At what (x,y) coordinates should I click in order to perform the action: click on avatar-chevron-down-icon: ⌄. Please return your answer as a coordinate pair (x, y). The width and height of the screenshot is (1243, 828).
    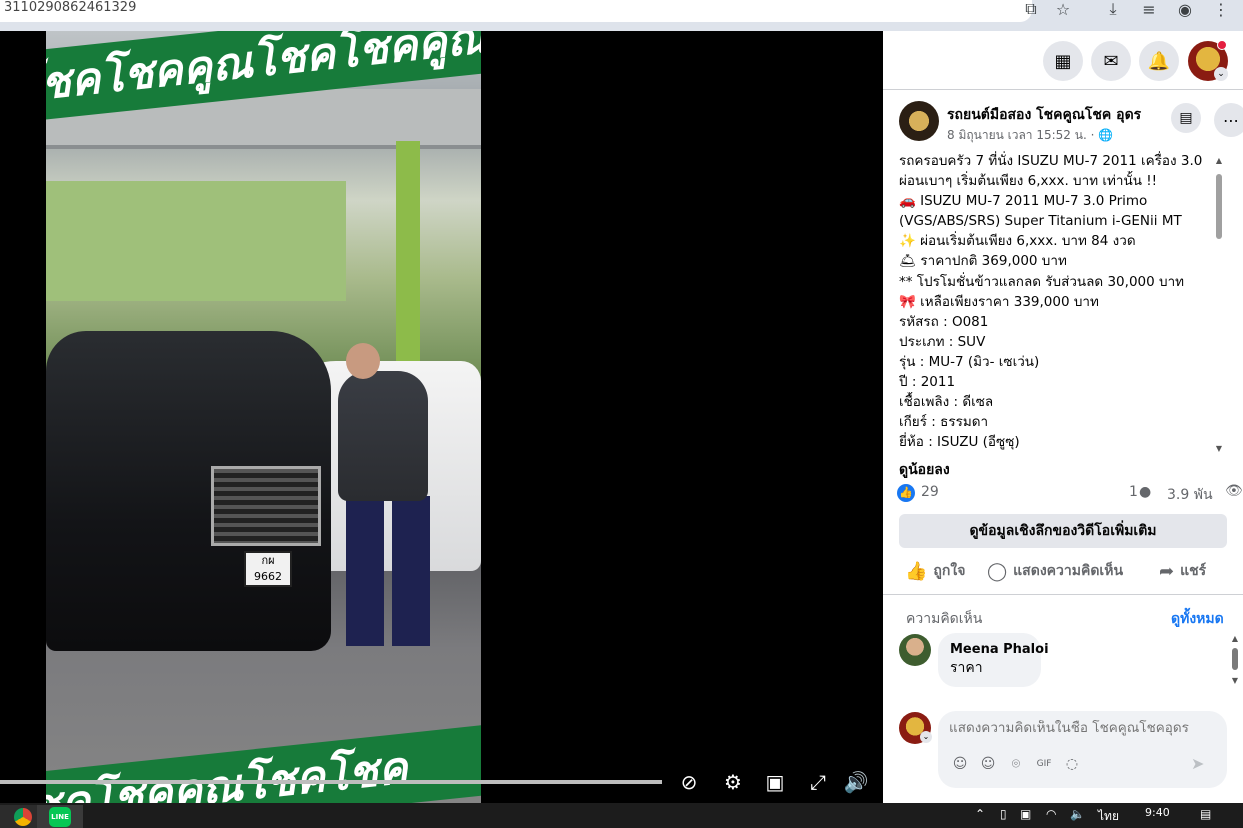
    Looking at the image, I should click on (926, 737).